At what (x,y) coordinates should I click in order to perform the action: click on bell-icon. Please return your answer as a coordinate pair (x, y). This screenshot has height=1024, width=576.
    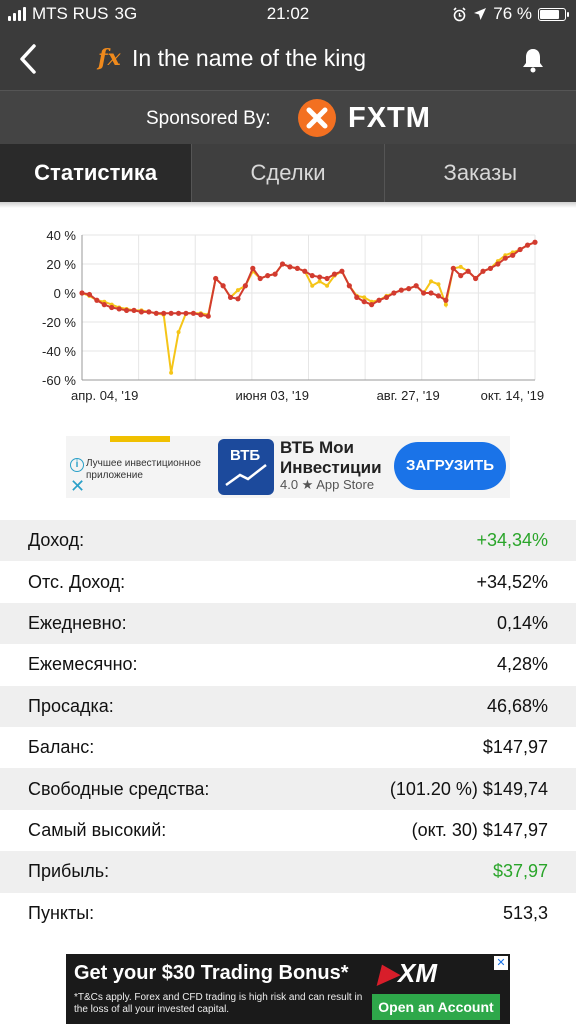
    Looking at the image, I should click on (533, 60).